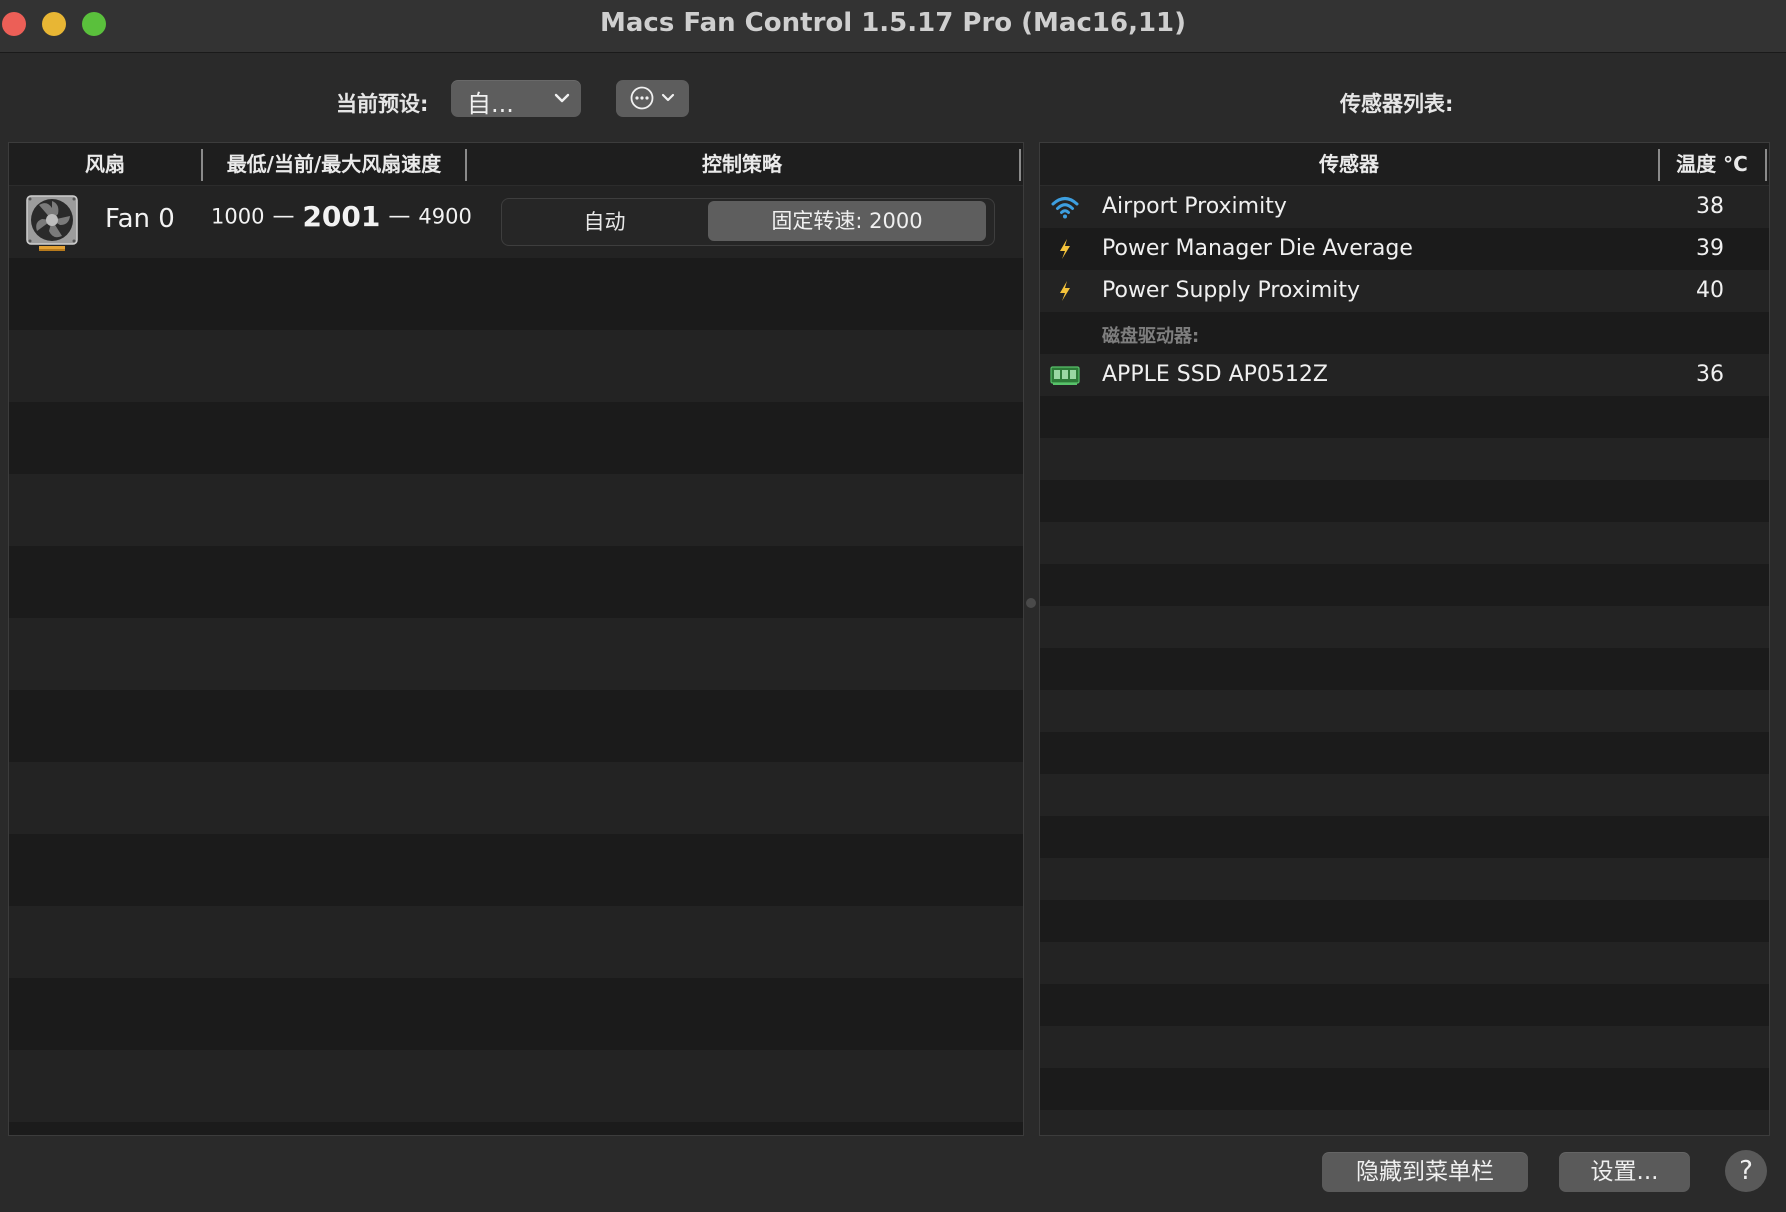  I want to click on sensor-name: Power Manager Die Average, so click(1257, 248).